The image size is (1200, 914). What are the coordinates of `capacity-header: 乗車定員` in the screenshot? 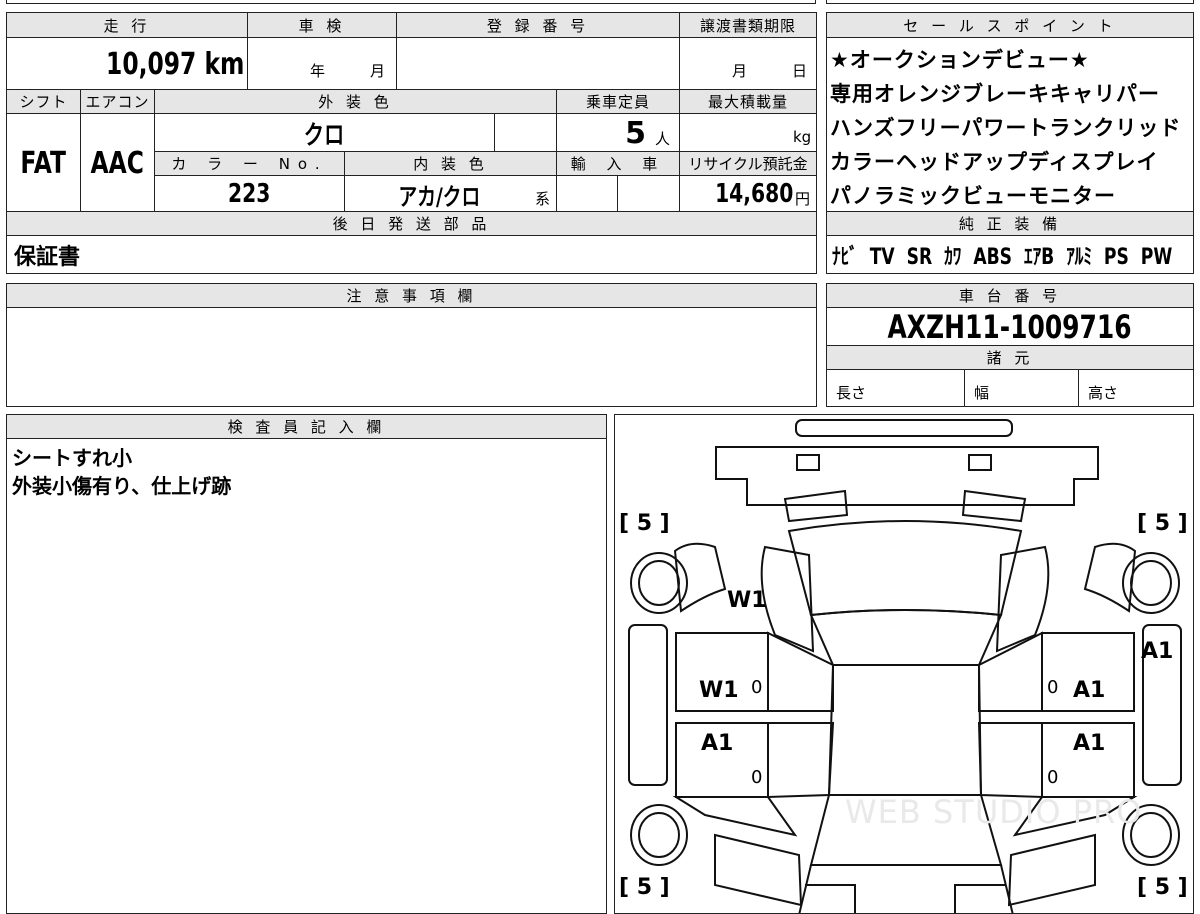 It's located at (618, 101).